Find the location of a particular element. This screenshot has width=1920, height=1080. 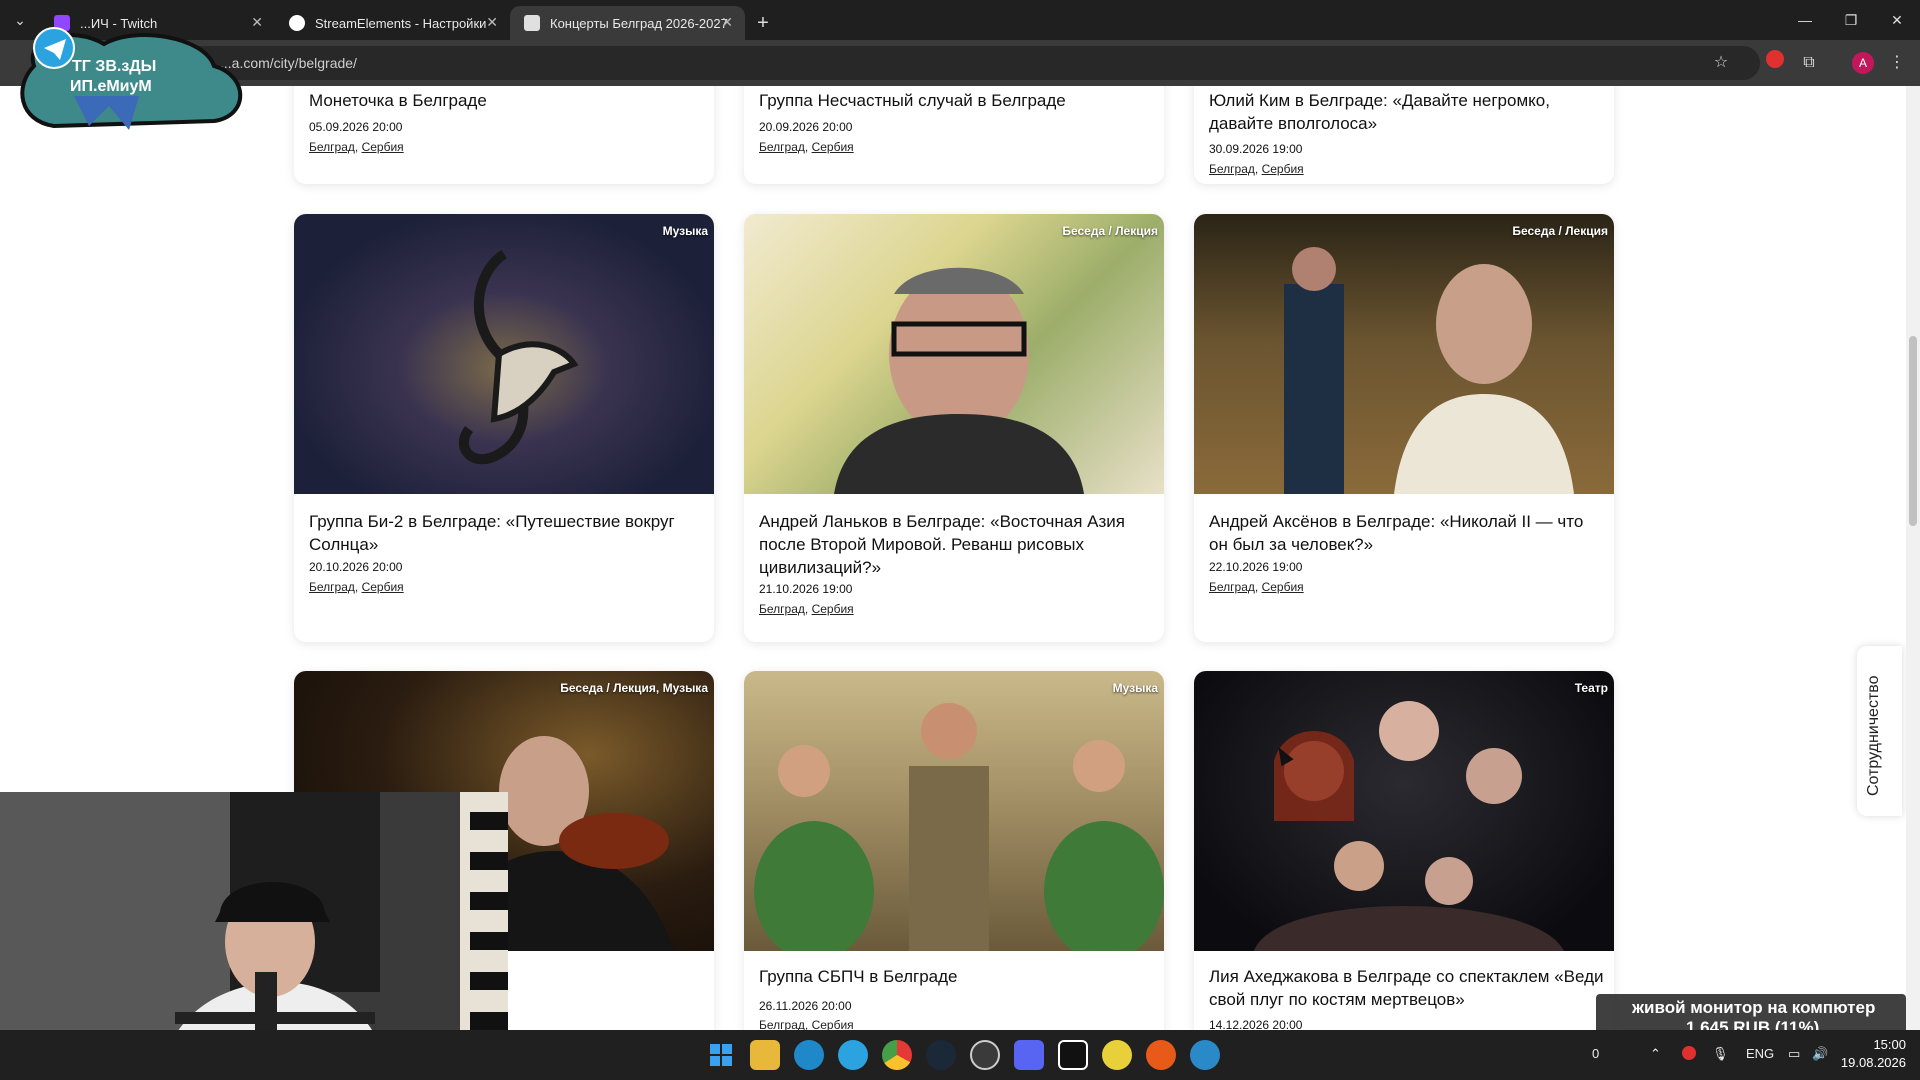

telegram-icon is located at coordinates (853, 1055).